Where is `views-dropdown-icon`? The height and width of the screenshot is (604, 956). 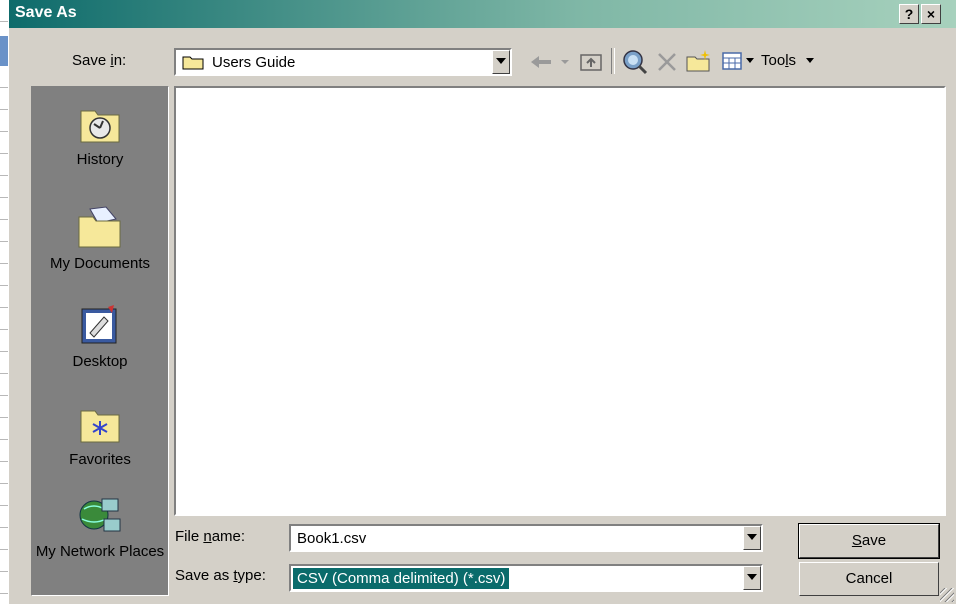 views-dropdown-icon is located at coordinates (750, 61).